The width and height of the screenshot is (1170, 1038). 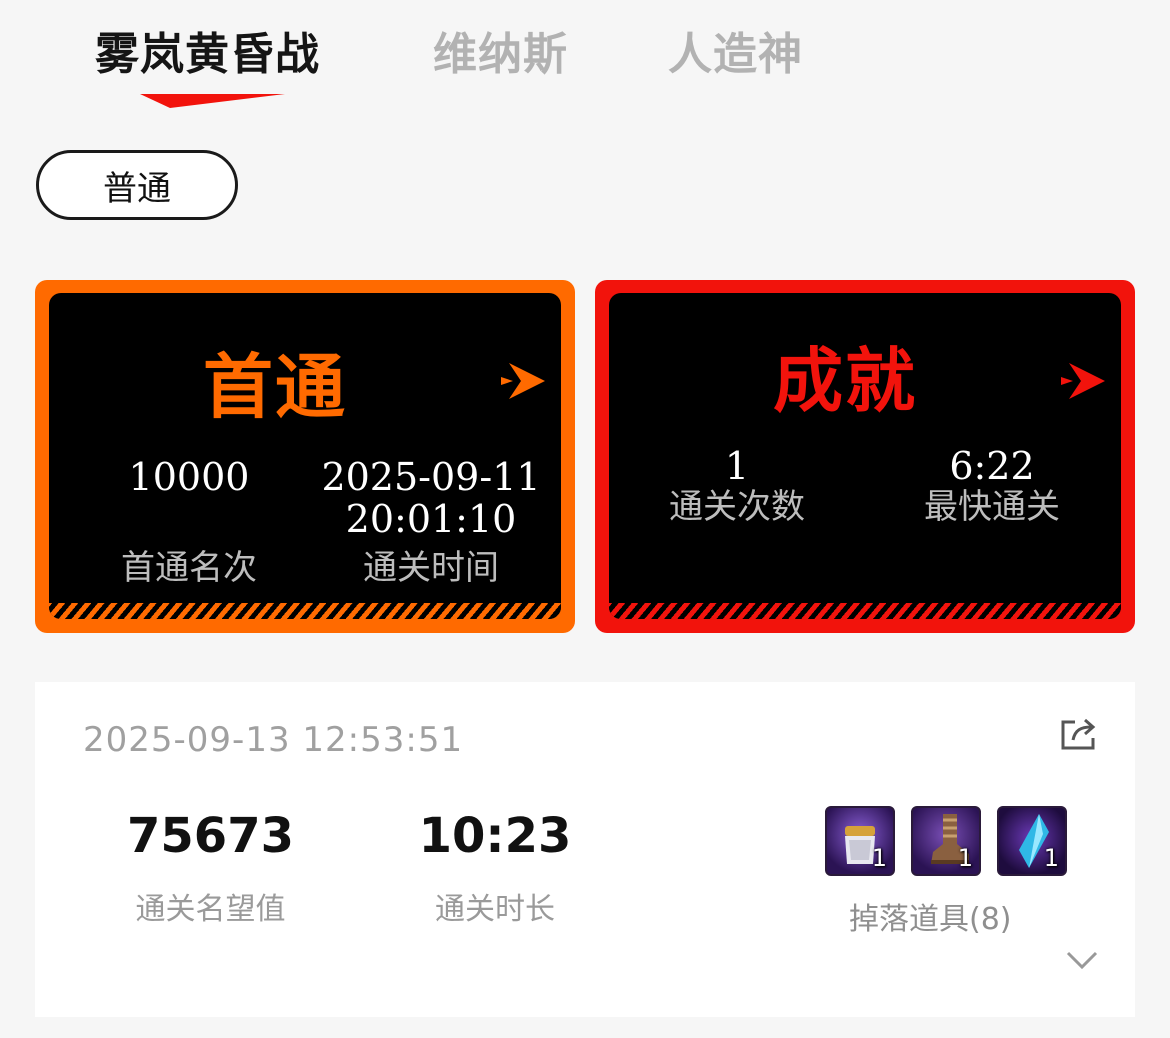 I want to click on drop-items: 1 1 1, so click(x=946, y=841).